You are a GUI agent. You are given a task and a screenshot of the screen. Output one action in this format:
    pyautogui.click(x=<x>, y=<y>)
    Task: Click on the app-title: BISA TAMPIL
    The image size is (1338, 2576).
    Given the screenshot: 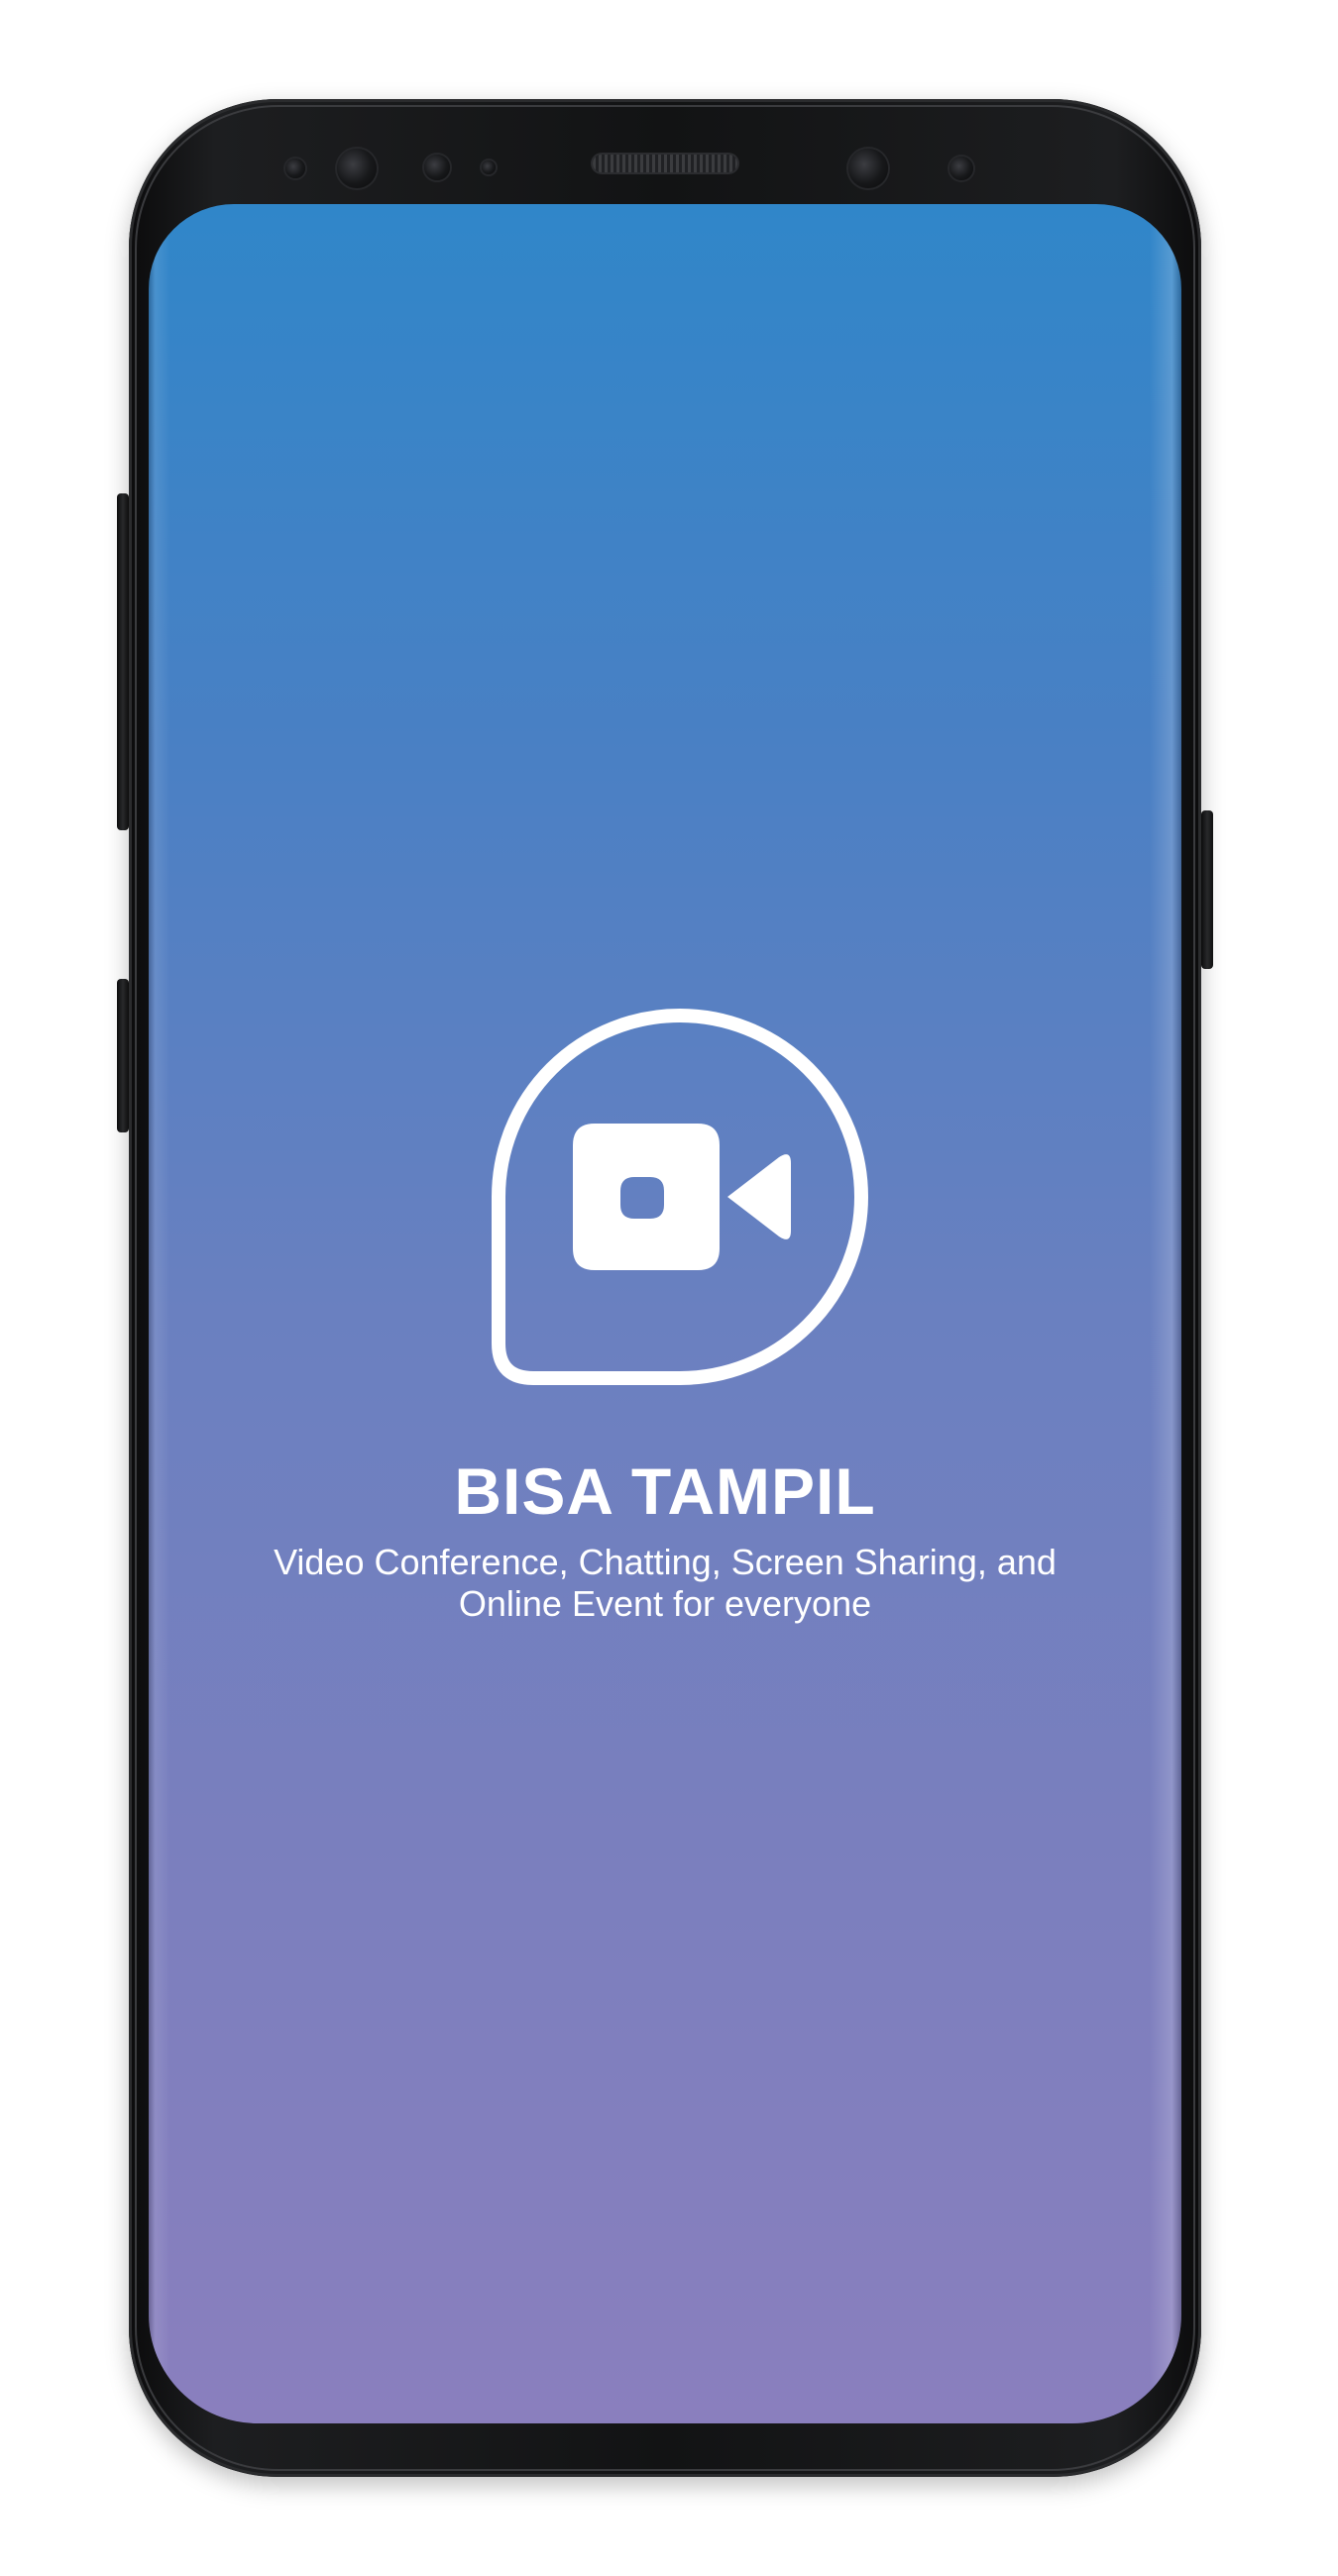 What is the action you would take?
    pyautogui.click(x=665, y=1491)
    